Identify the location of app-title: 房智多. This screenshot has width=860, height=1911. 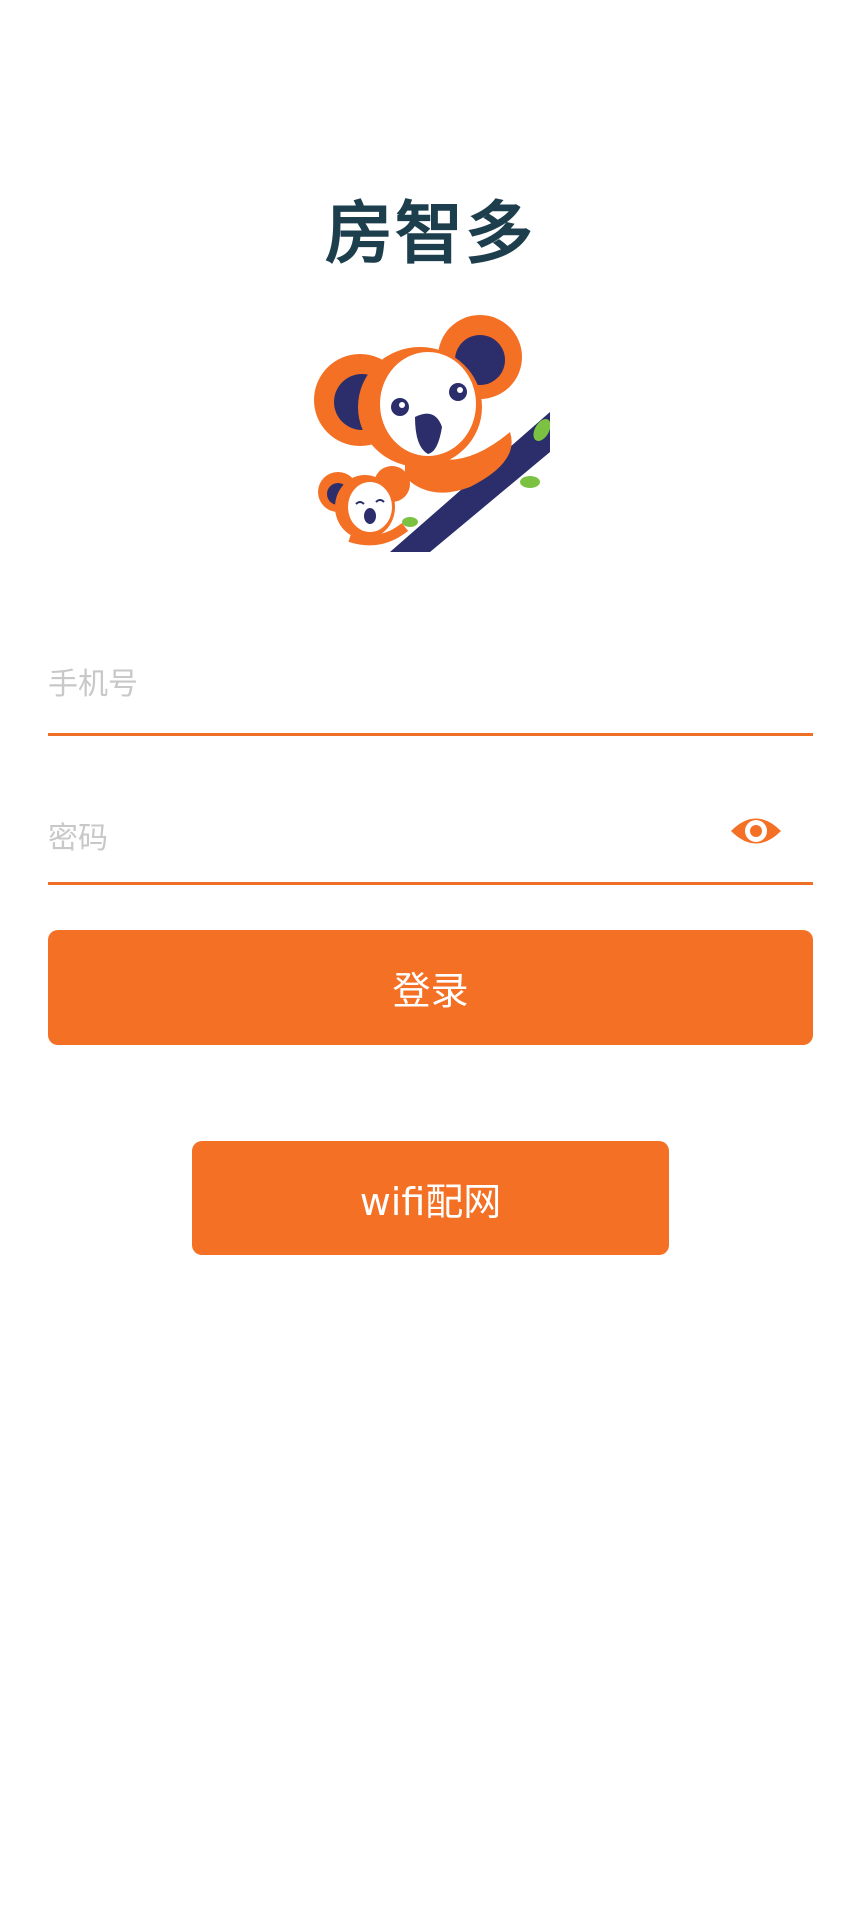
(429, 234).